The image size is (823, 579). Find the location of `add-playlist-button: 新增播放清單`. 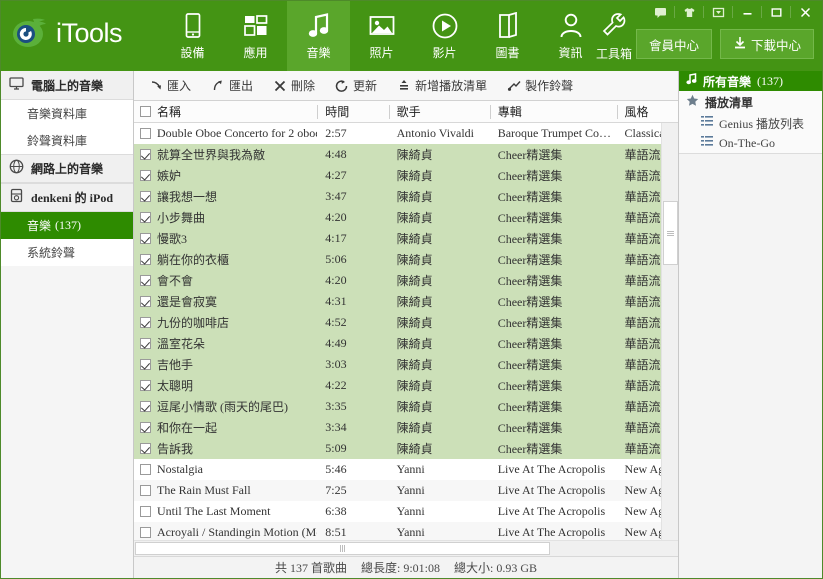

add-playlist-button: 新增播放清單 is located at coordinates (442, 86).